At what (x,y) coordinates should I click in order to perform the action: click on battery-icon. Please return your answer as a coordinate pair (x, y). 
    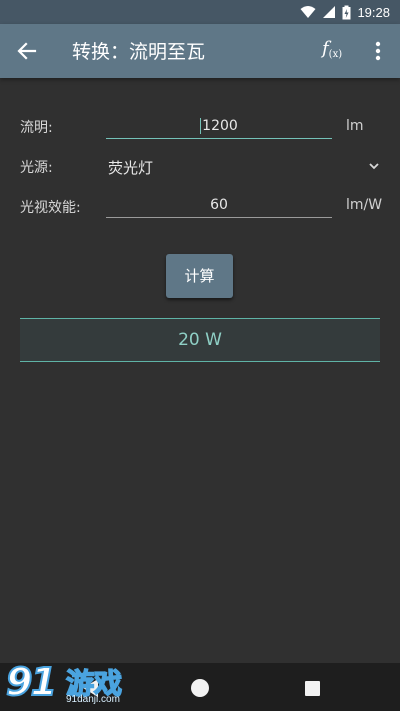
    Looking at the image, I should click on (346, 12).